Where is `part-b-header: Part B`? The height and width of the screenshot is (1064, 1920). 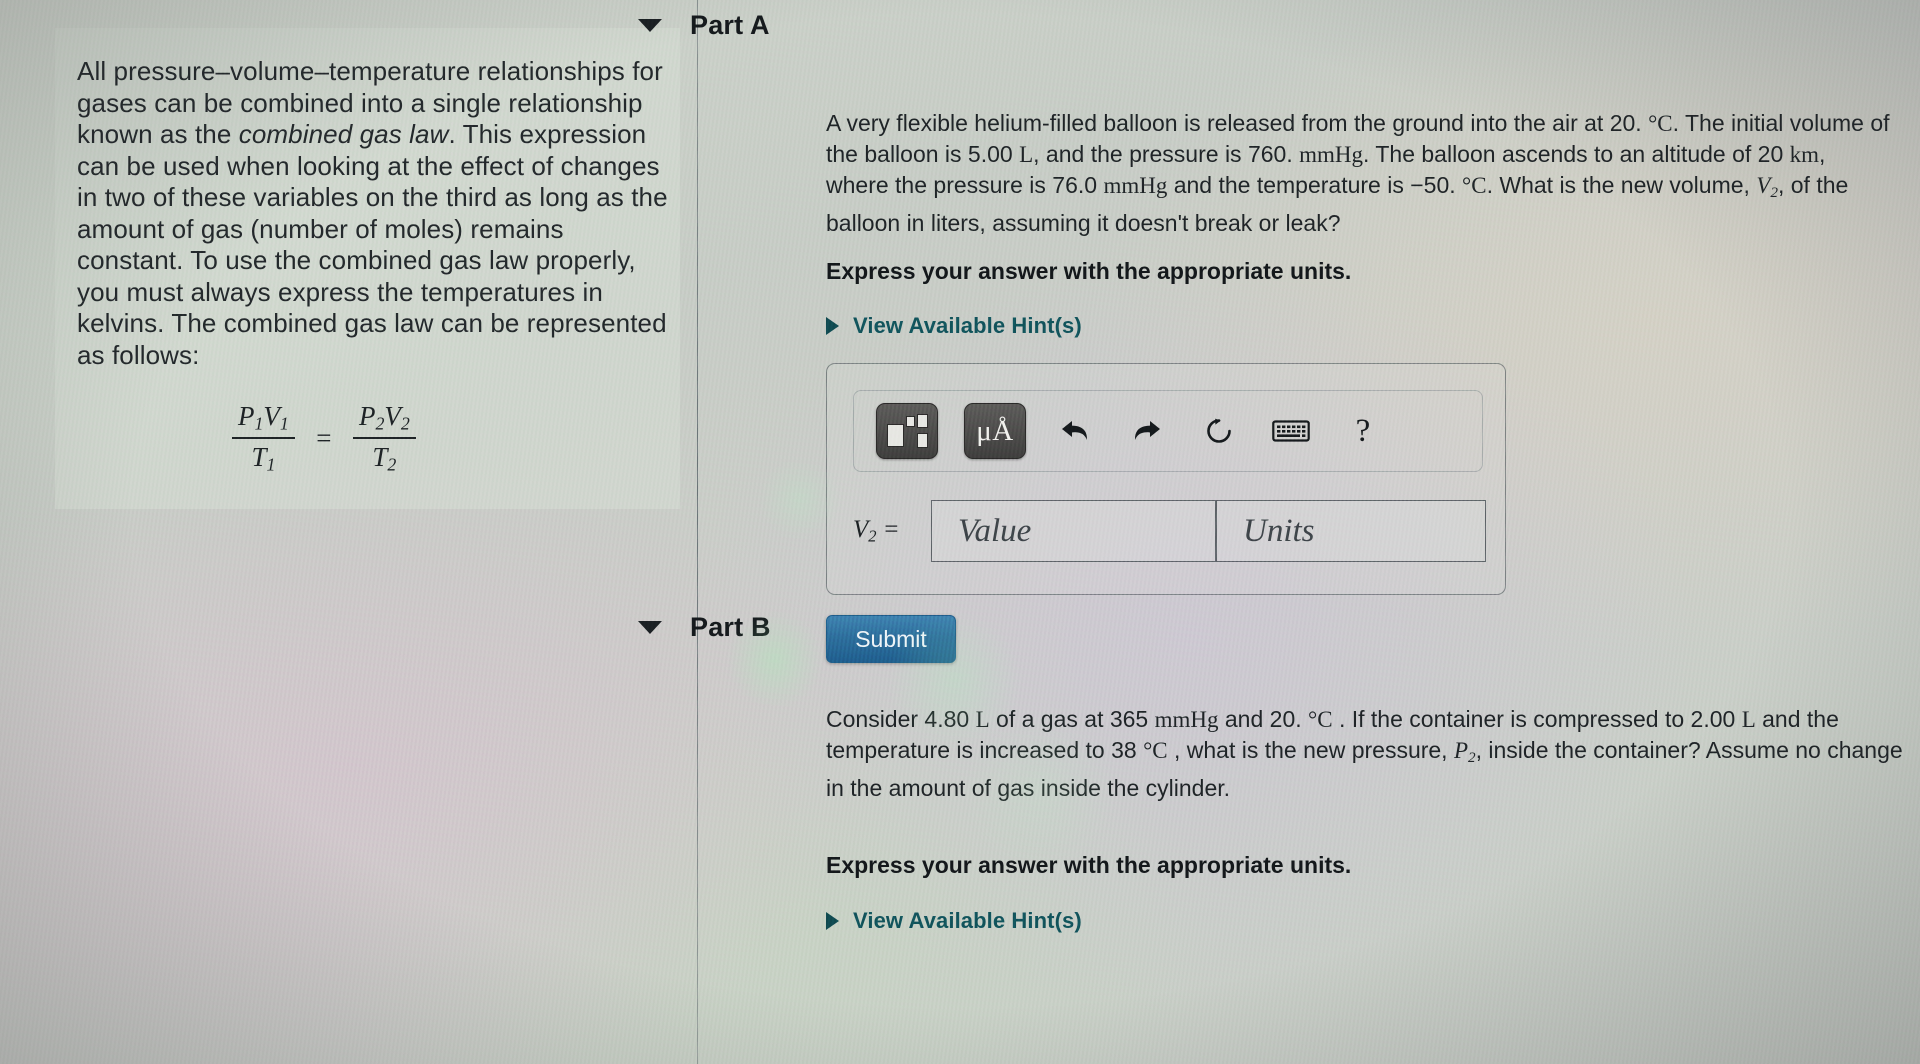 part-b-header: Part B is located at coordinates (704, 627).